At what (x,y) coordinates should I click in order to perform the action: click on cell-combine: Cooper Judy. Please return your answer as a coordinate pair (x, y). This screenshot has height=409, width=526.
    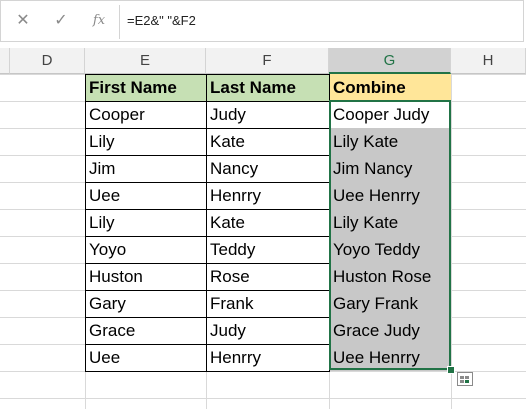
    Looking at the image, I should click on (390, 114).